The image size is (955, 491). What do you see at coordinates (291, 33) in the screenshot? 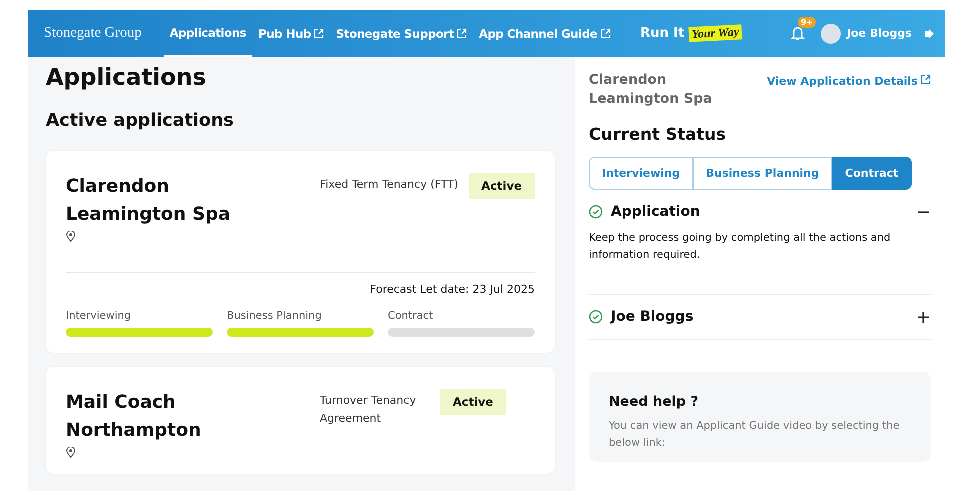
I see `nav-link: Pub Hub` at bounding box center [291, 33].